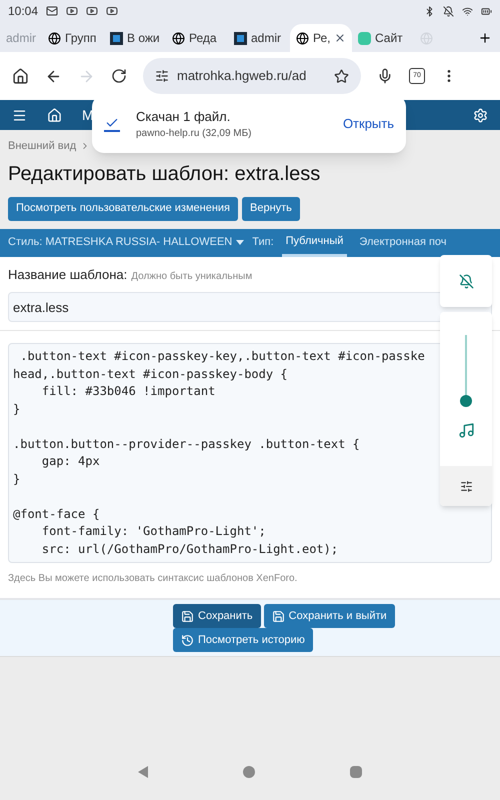 The width and height of the screenshot is (500, 800). What do you see at coordinates (153, 531) in the screenshot?
I see `code-line: font-family: 'GothamPro-Light';` at bounding box center [153, 531].